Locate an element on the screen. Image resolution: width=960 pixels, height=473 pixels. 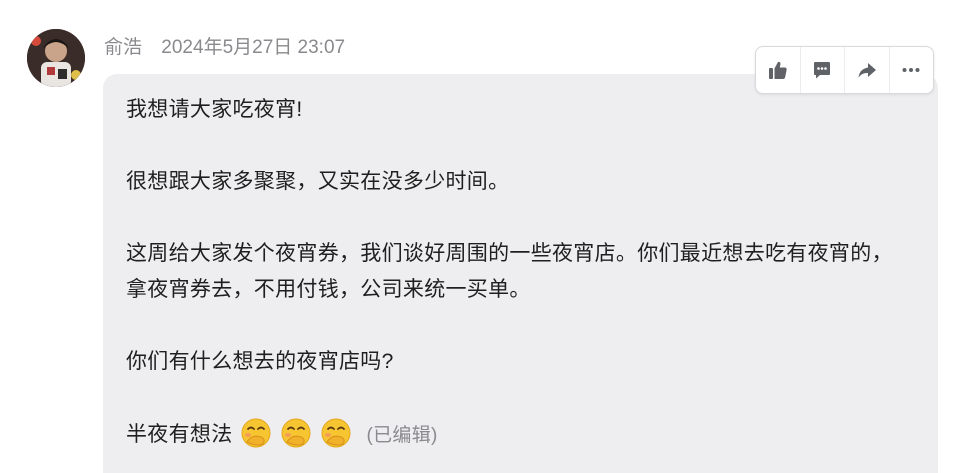
message-timestamp: 2024年5月27日 23:07 is located at coordinates (253, 47).